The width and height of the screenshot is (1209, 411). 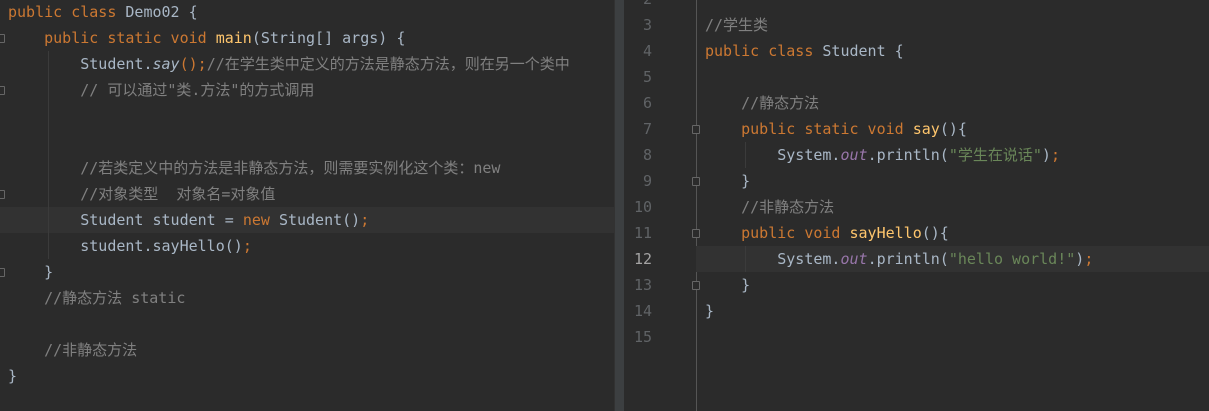 What do you see at coordinates (916, 25) in the screenshot?
I see `code-line: 3 //学生类` at bounding box center [916, 25].